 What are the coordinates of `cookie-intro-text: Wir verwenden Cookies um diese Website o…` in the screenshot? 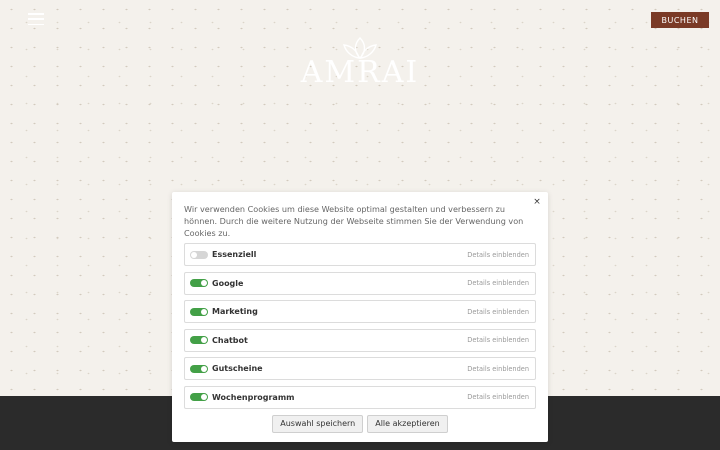 It's located at (354, 221).